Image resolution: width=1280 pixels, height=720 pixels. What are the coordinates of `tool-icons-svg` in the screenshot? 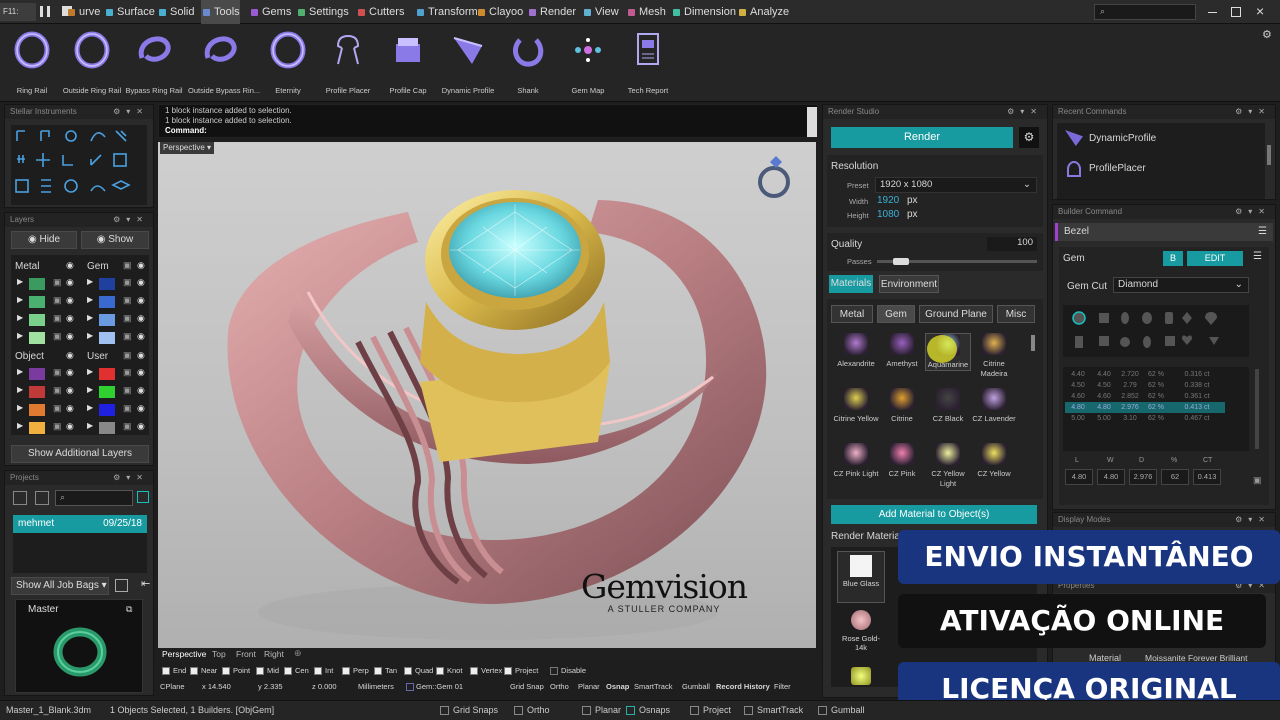 It's located at (79, 165).